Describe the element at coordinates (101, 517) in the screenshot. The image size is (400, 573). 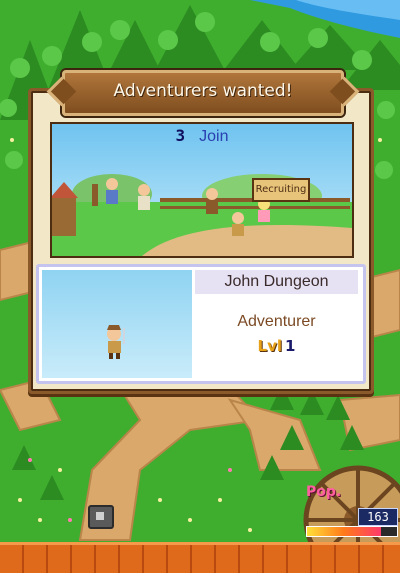
I see `stone-marker-icon` at that location.